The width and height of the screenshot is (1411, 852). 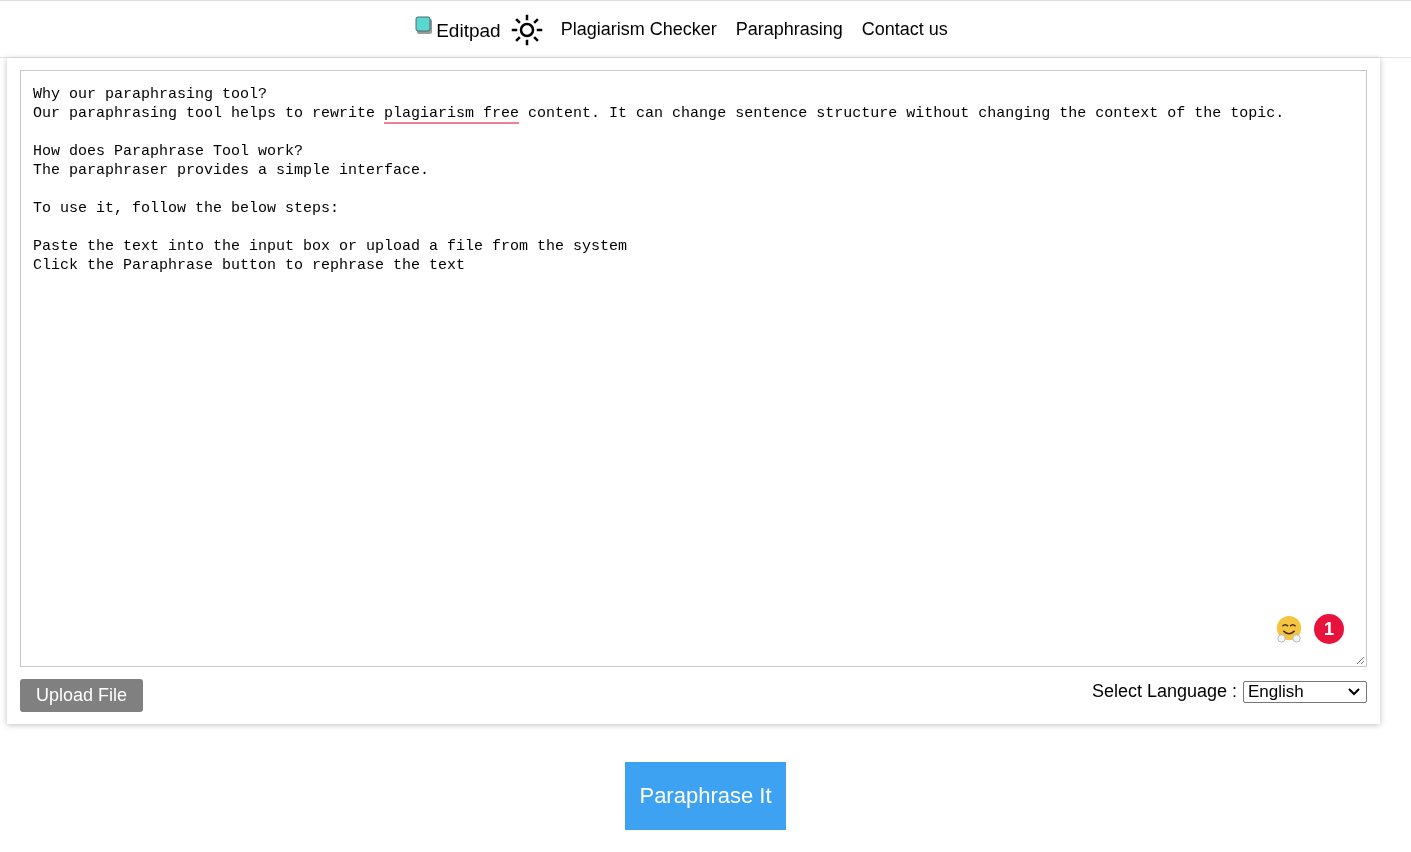 I want to click on notepad-icon, so click(x=424, y=26).